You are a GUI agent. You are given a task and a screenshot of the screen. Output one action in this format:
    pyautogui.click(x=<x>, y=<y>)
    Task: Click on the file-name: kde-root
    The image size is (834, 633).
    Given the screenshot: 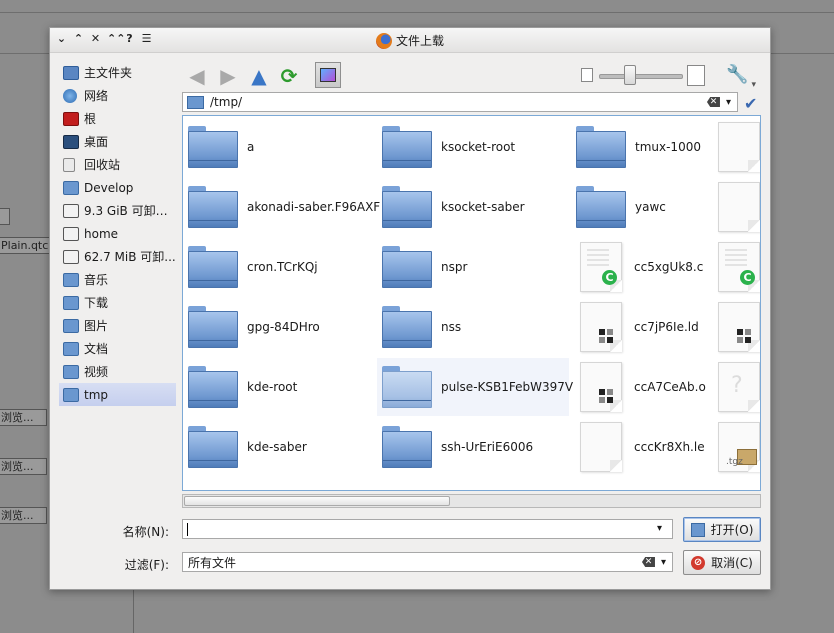 What is the action you would take?
    pyautogui.click(x=272, y=387)
    